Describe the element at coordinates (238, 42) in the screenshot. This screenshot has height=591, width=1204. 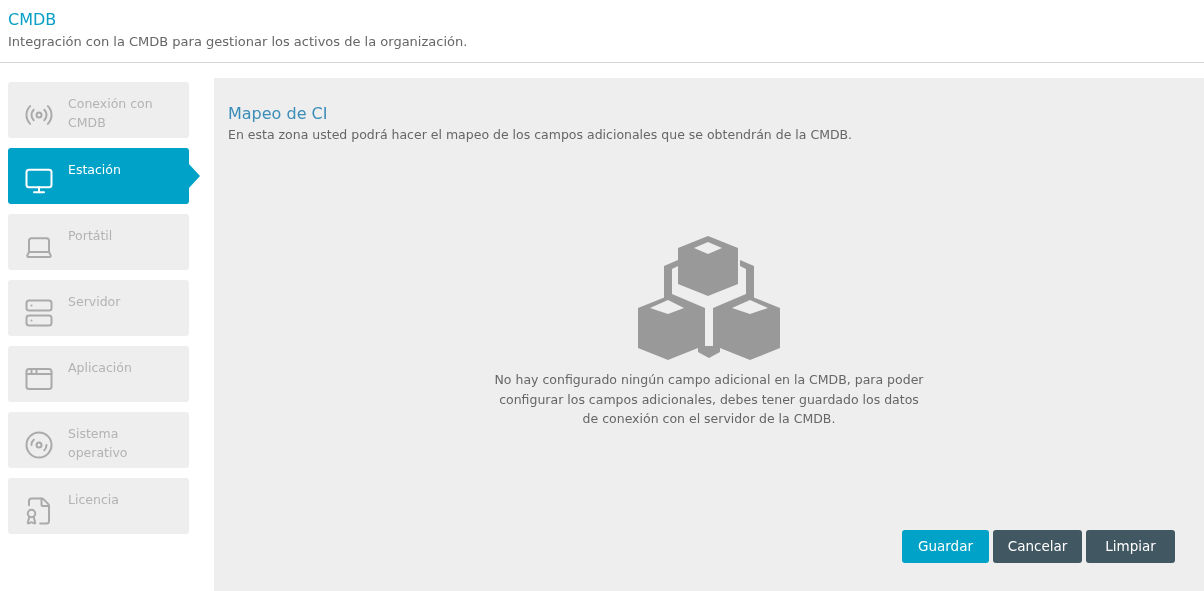
I see `page-subtitle: Integración con la CMDB para gestionar los activos de la organización.` at that location.